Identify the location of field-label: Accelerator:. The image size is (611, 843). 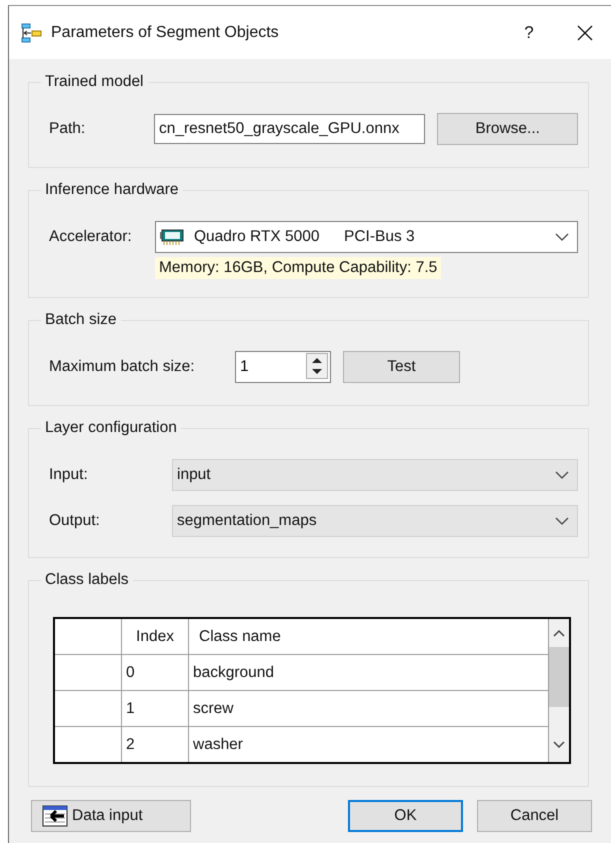
(90, 237).